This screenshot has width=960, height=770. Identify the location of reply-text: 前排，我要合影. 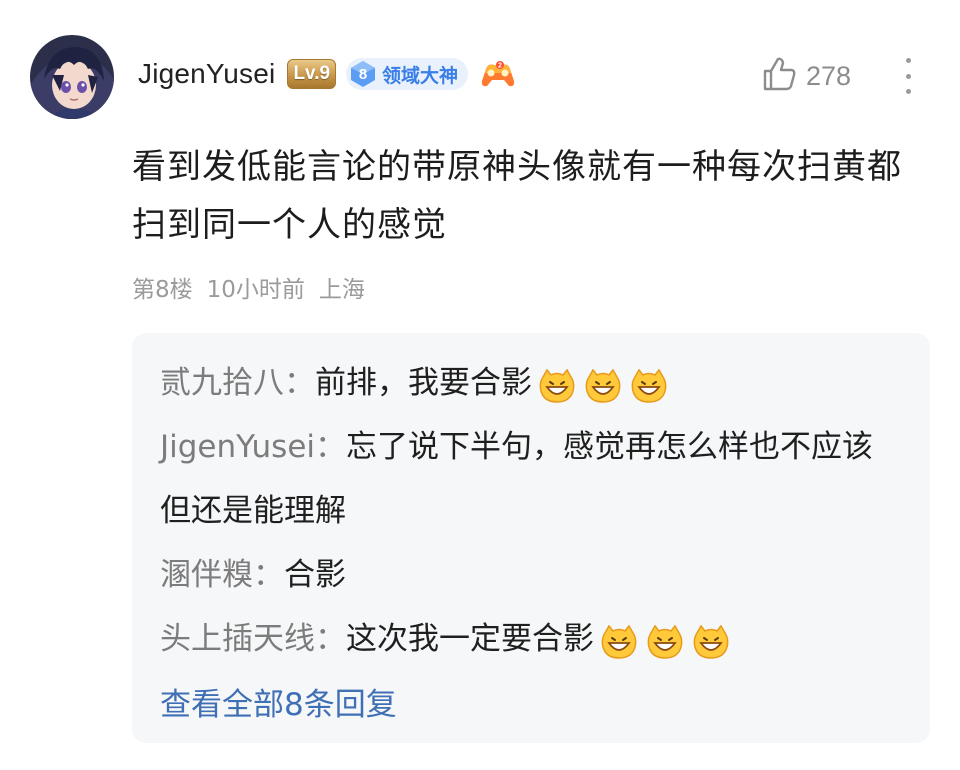
(423, 383).